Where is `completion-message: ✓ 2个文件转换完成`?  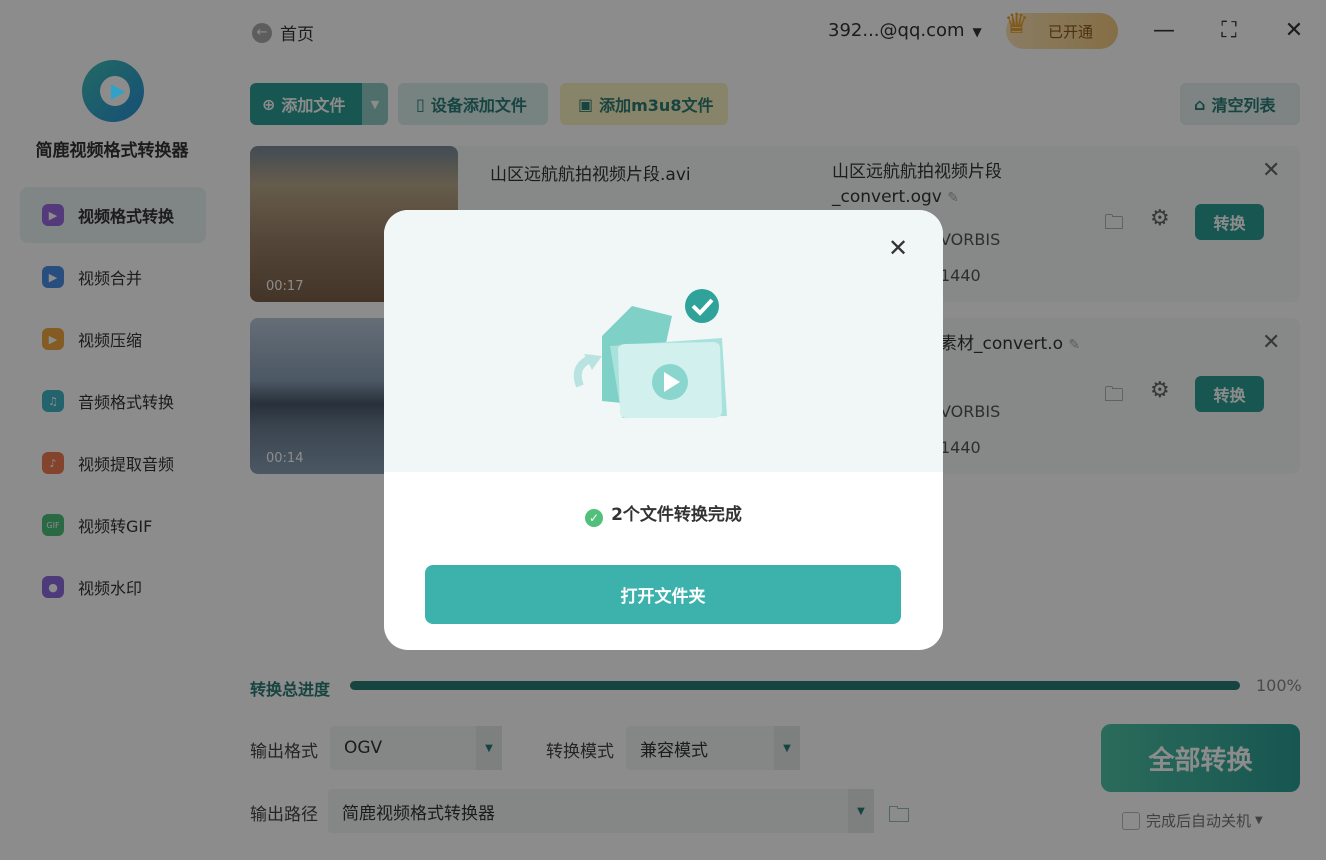 completion-message: ✓ 2个文件转换完成 is located at coordinates (663, 513).